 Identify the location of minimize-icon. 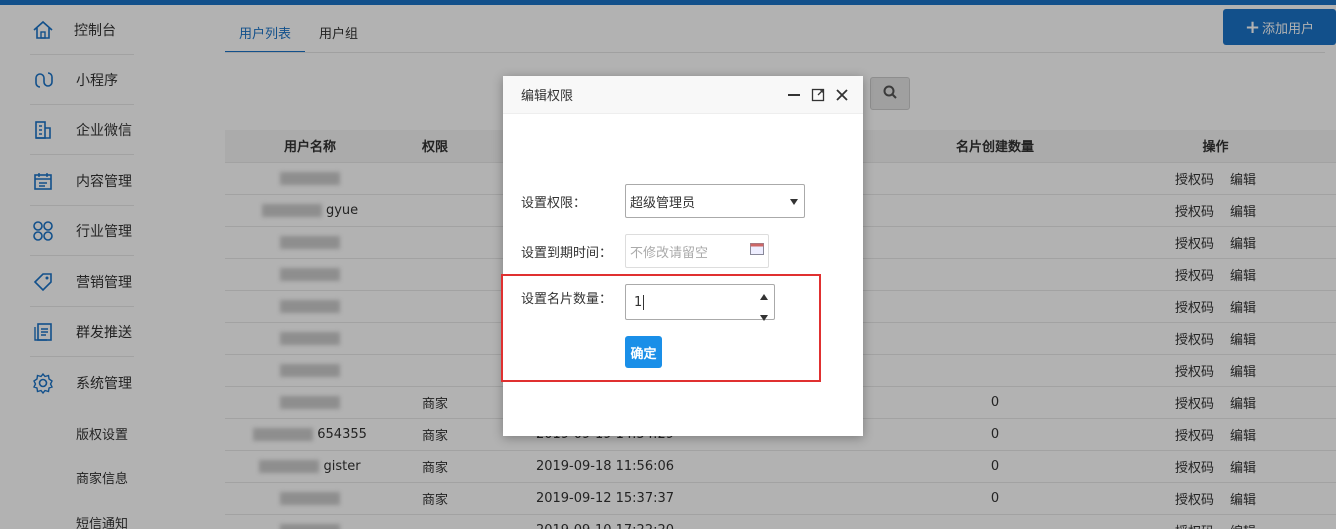
(794, 95).